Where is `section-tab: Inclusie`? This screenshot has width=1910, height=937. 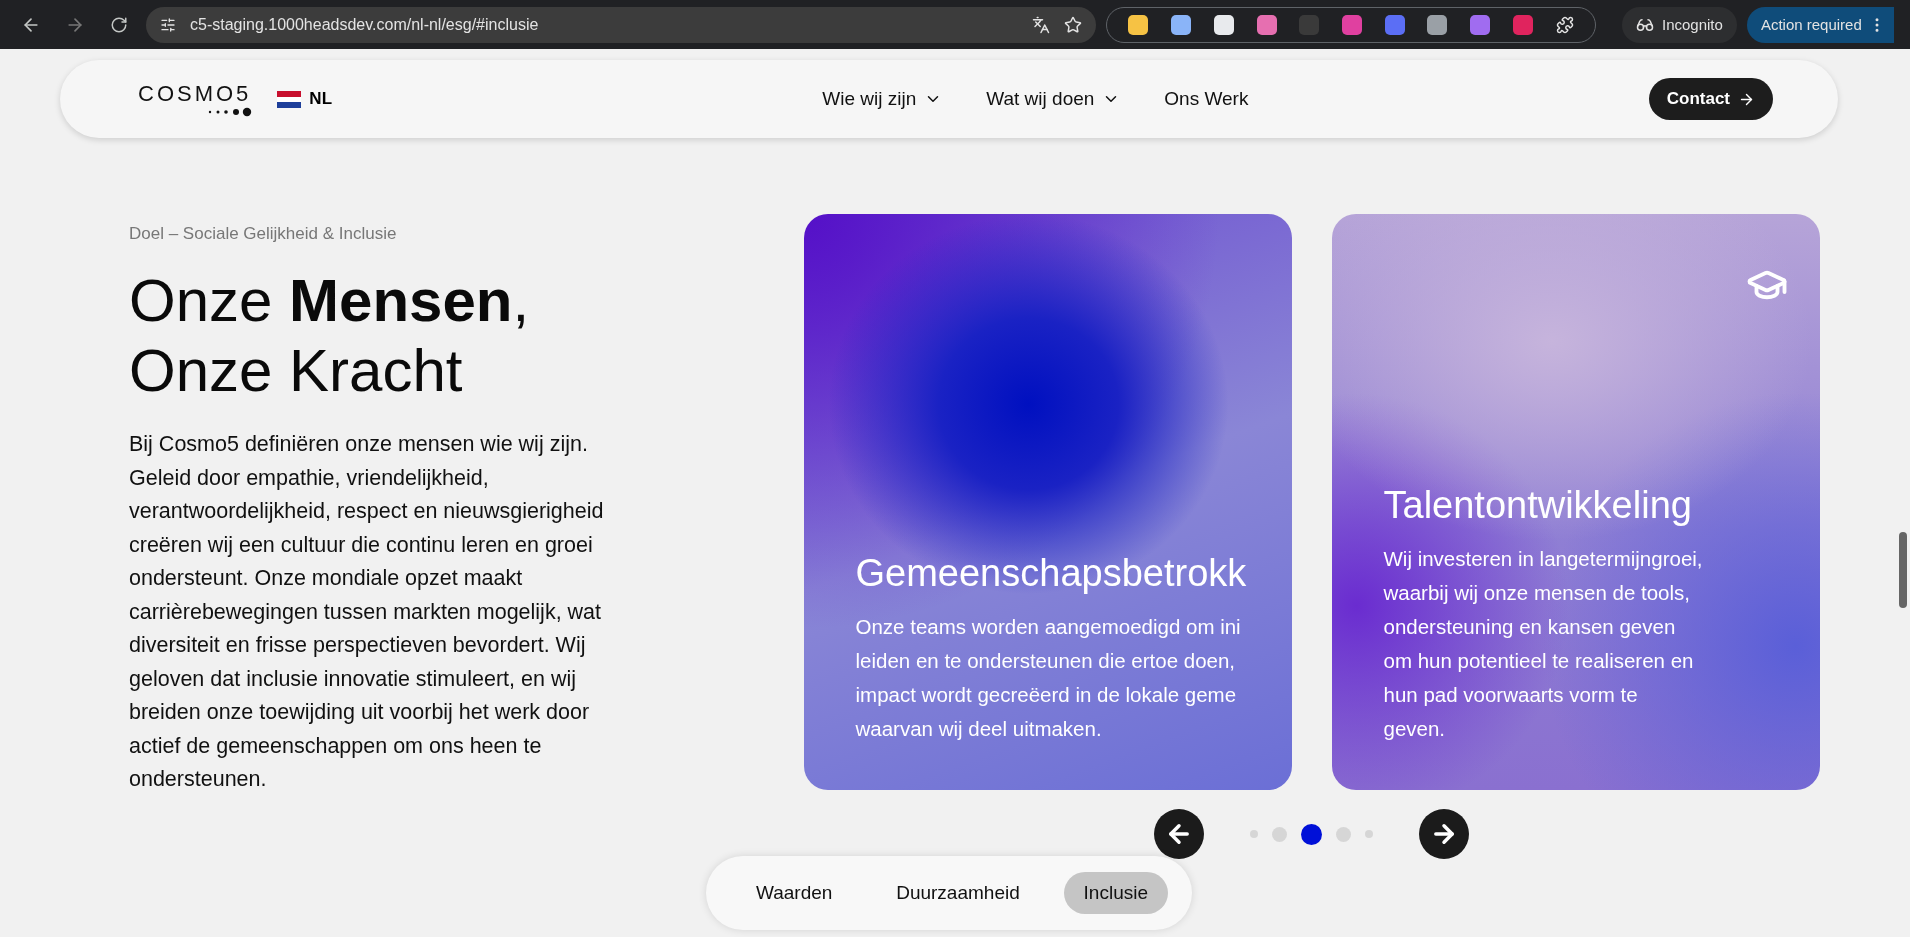
section-tab: Inclusie is located at coordinates (1115, 893).